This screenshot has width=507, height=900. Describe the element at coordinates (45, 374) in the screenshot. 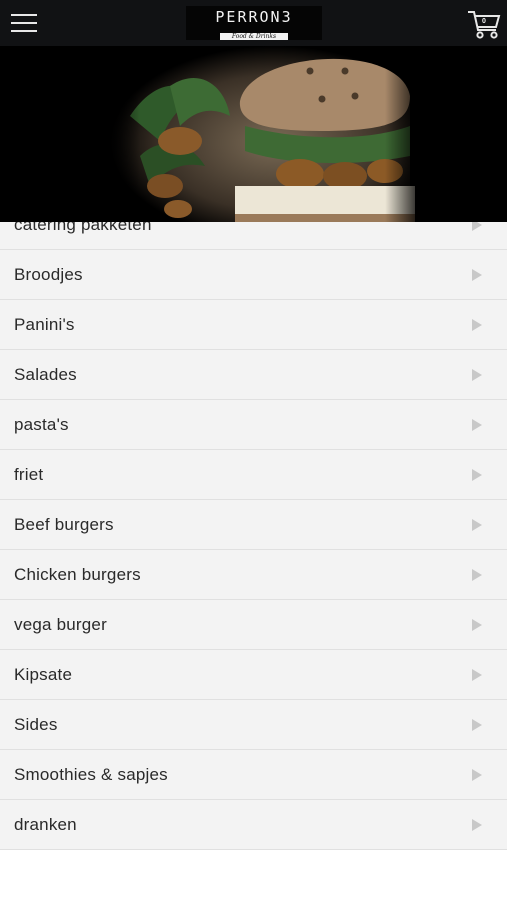

I see `category-label: Salades` at that location.